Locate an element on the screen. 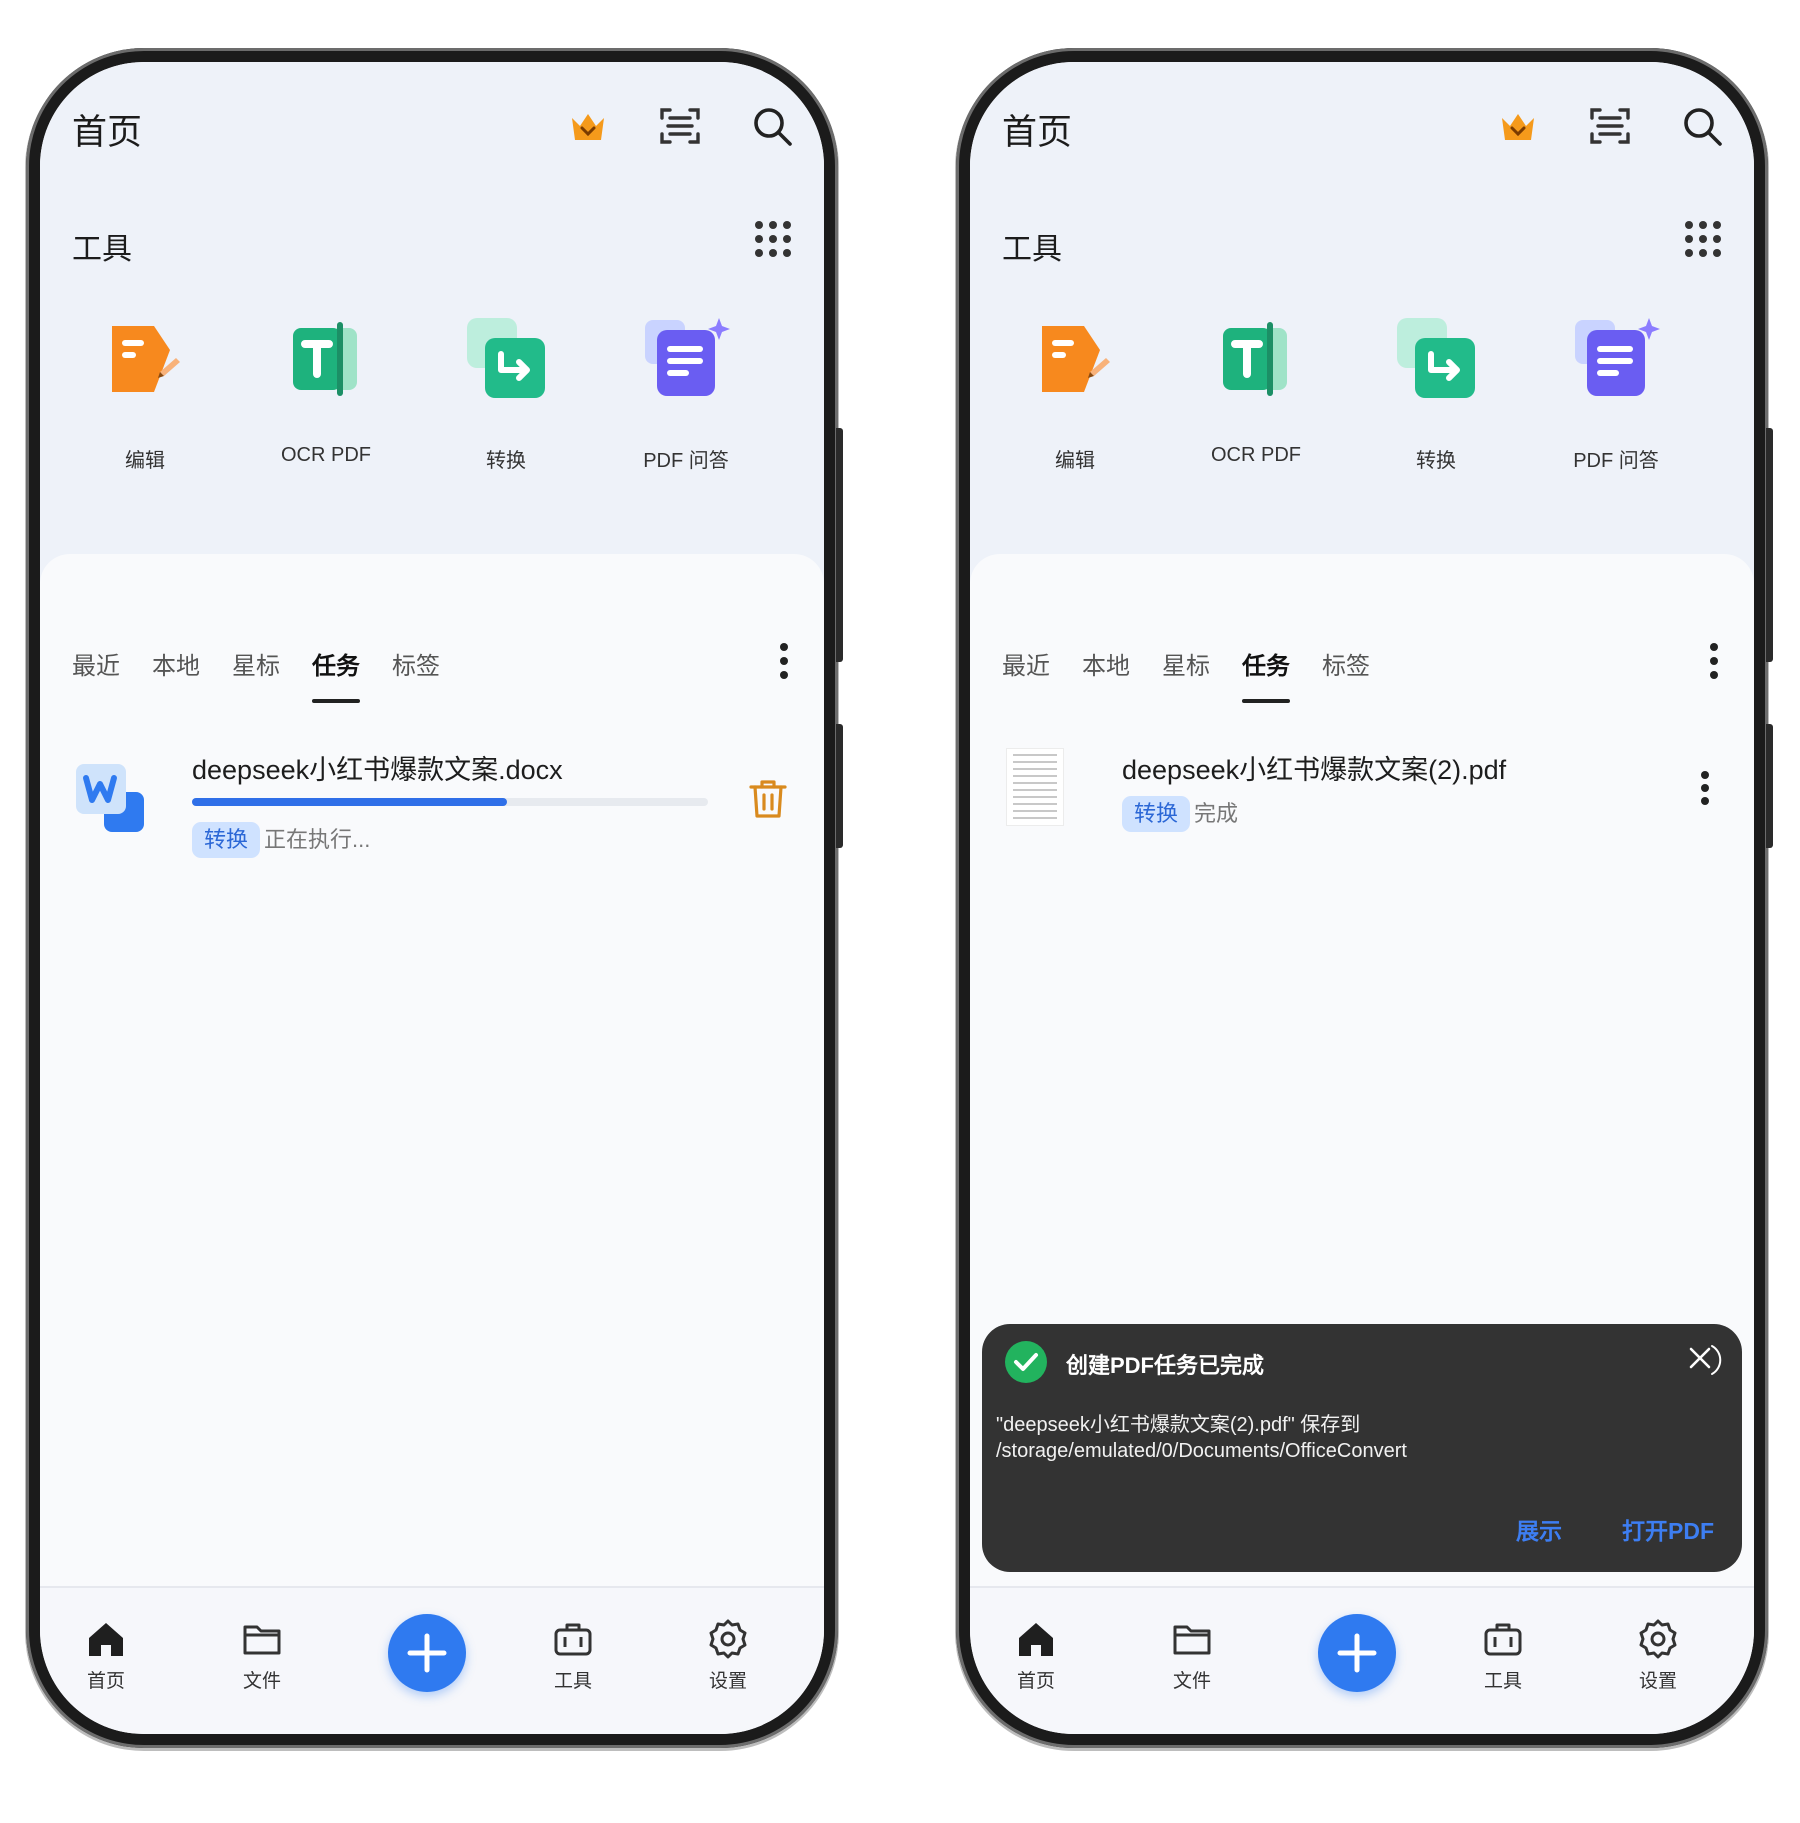 The width and height of the screenshot is (1800, 1823). check-circle-icon is located at coordinates (1026, 1362).